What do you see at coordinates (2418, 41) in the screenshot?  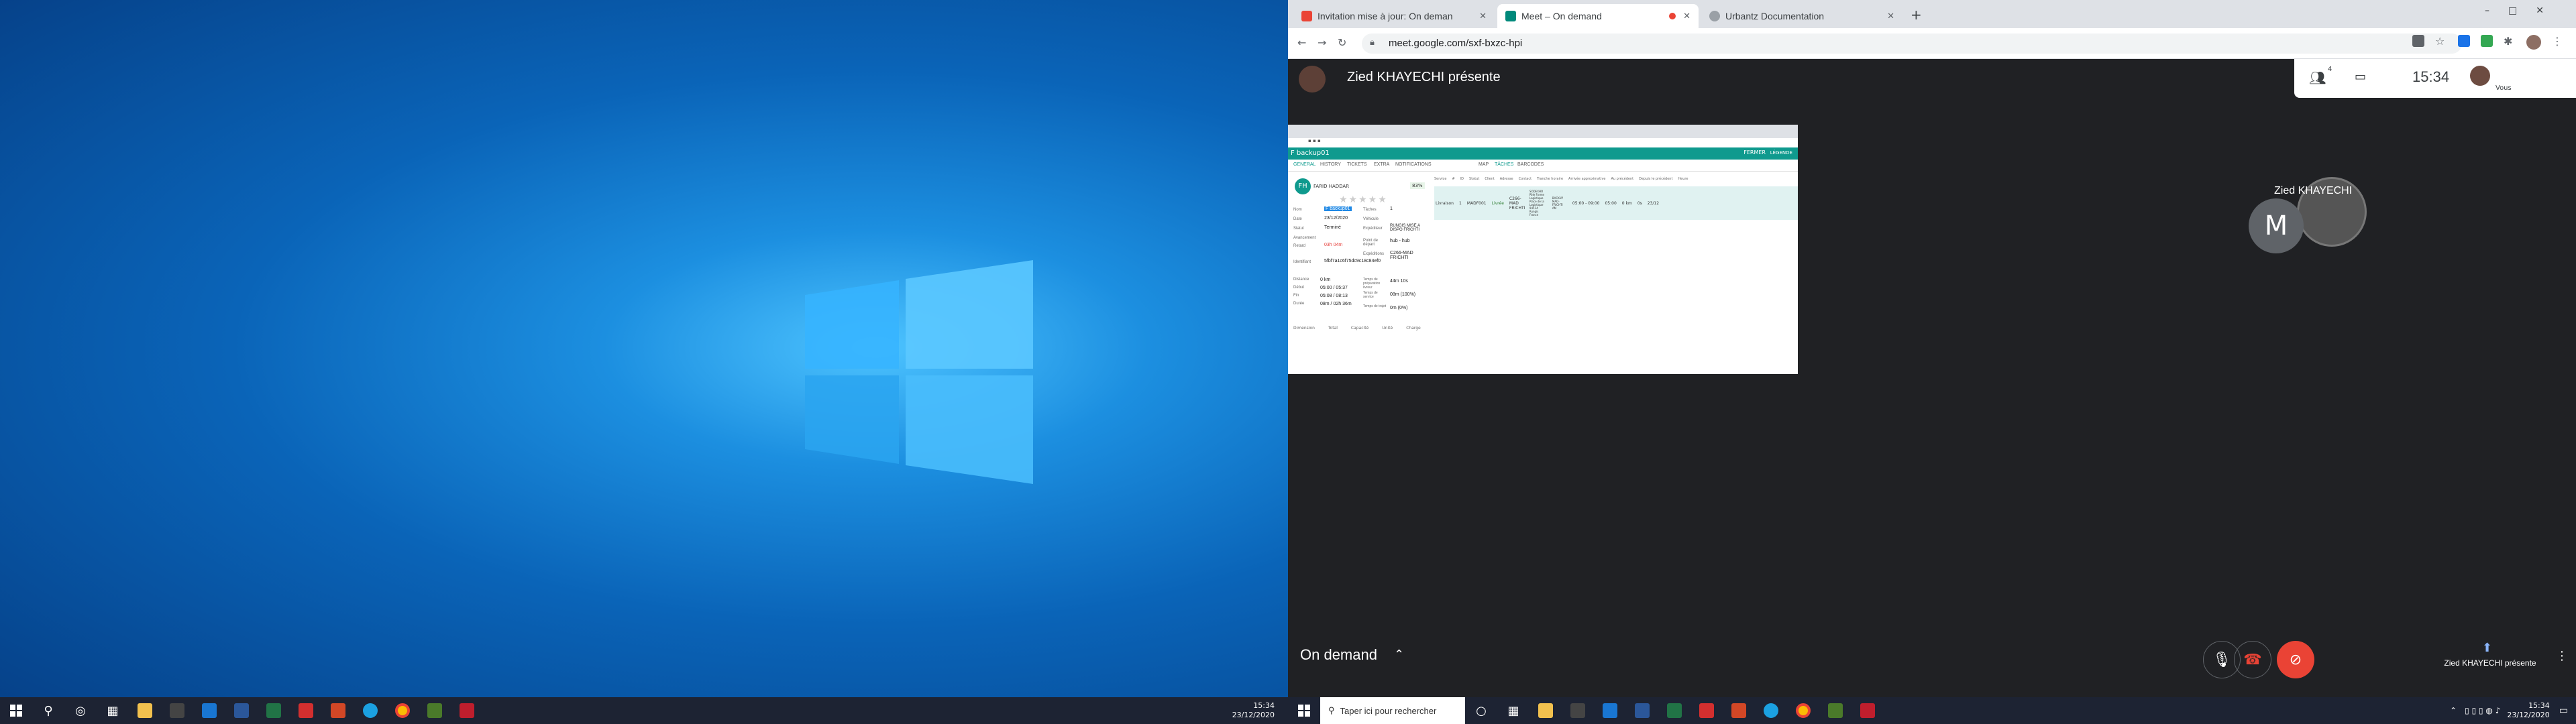 I see `camera-icon` at bounding box center [2418, 41].